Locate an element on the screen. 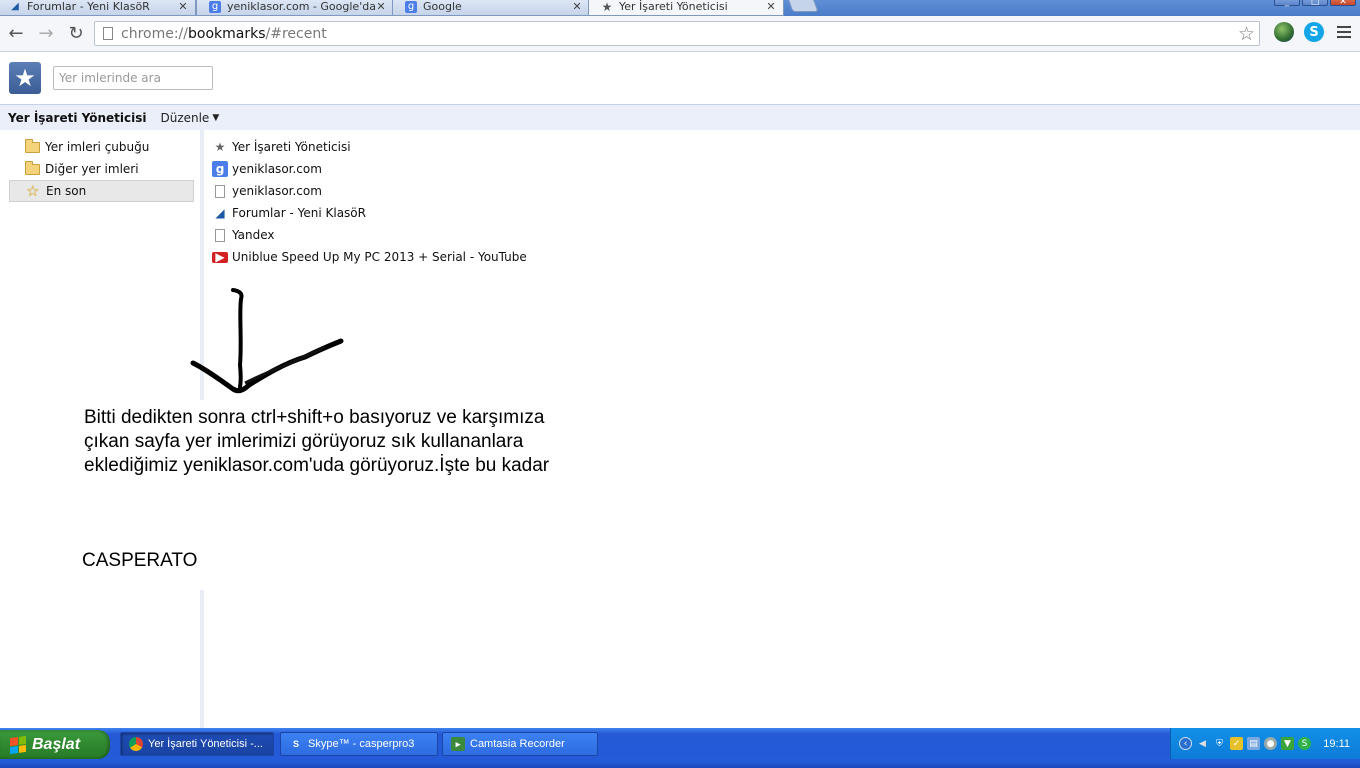  close-window-button: ✕ is located at coordinates (1343, 3).